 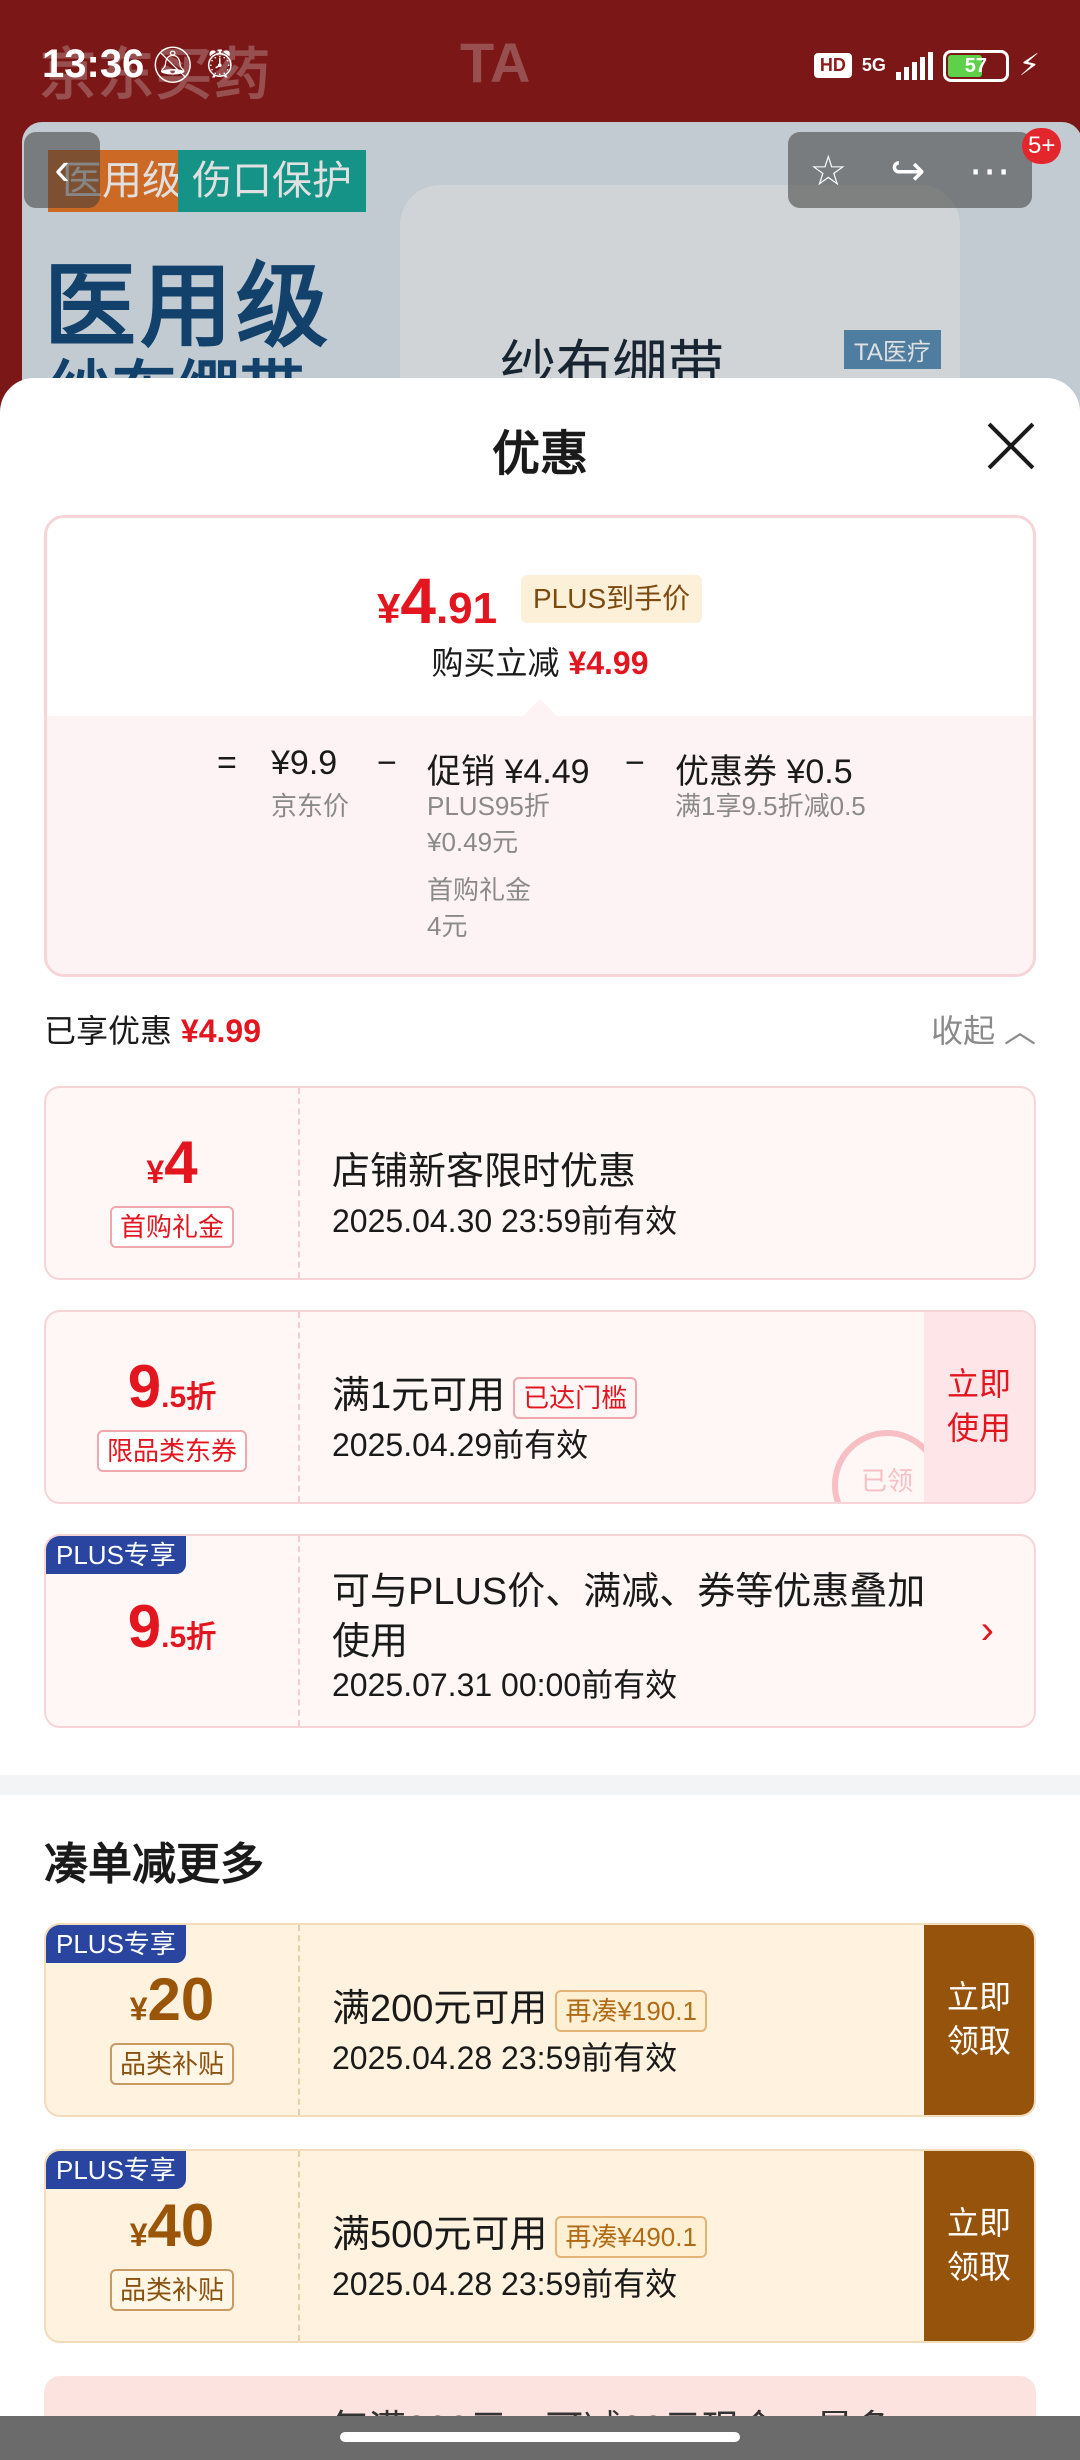 I want to click on coupon-value: ¥20, so click(x=172, y=1999).